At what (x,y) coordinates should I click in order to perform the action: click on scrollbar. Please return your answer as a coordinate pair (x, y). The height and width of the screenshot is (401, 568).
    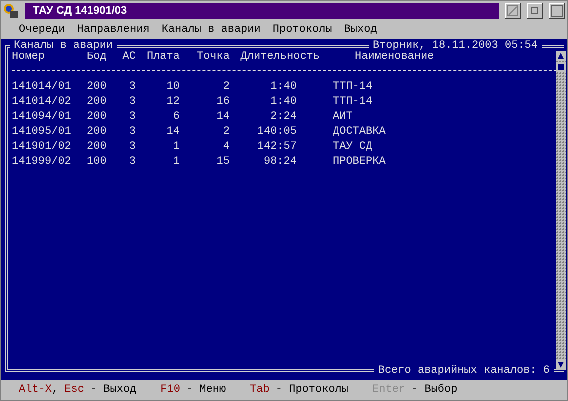
    Looking at the image, I should click on (561, 210).